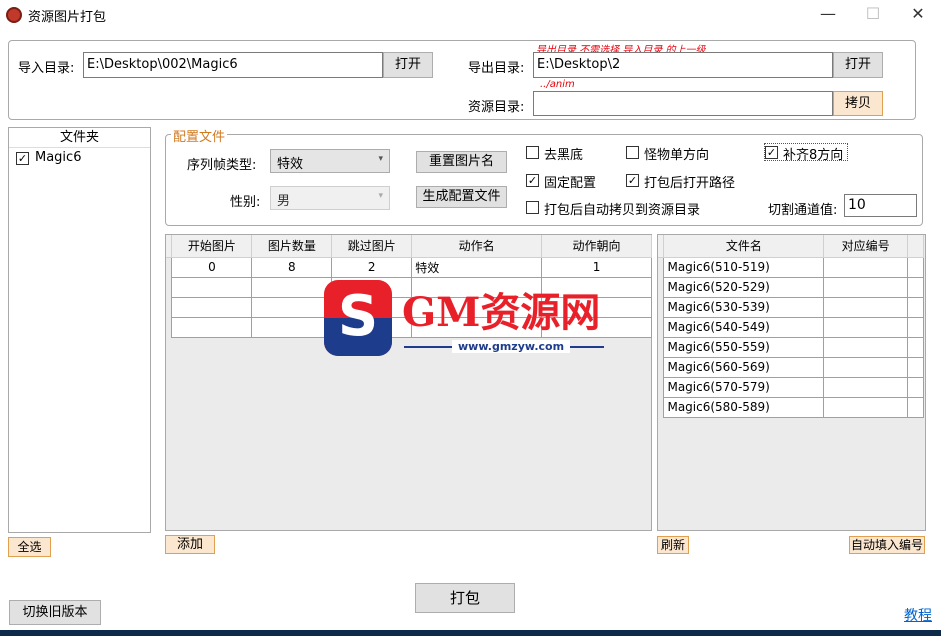 Image resolution: width=941 pixels, height=636 pixels. Describe the element at coordinates (292, 267) in the screenshot. I see `table-cell: 8` at that location.